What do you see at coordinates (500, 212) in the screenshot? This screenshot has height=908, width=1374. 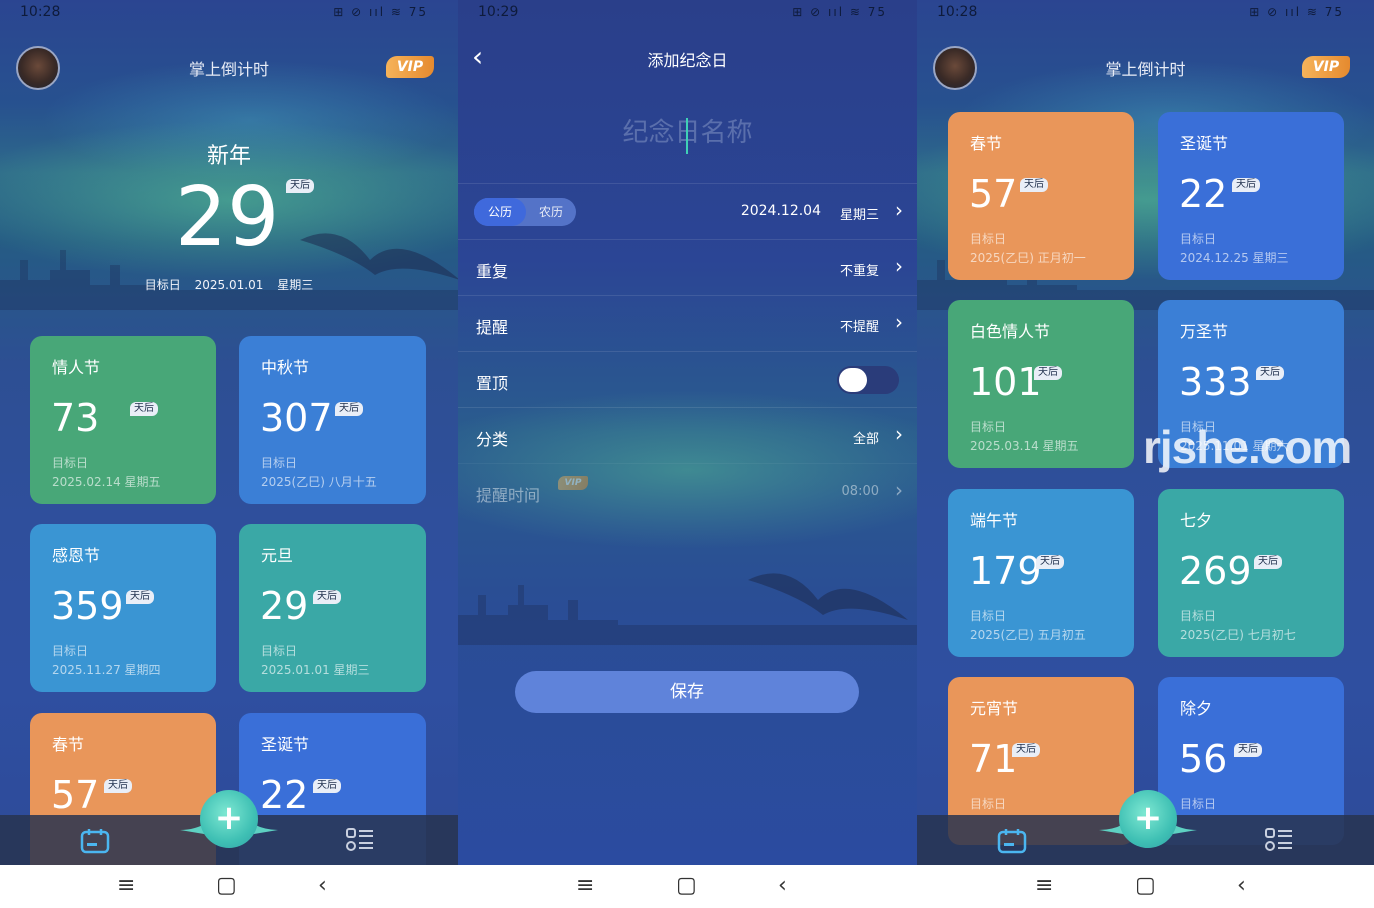 I see `solar-calendar-option: 公历` at bounding box center [500, 212].